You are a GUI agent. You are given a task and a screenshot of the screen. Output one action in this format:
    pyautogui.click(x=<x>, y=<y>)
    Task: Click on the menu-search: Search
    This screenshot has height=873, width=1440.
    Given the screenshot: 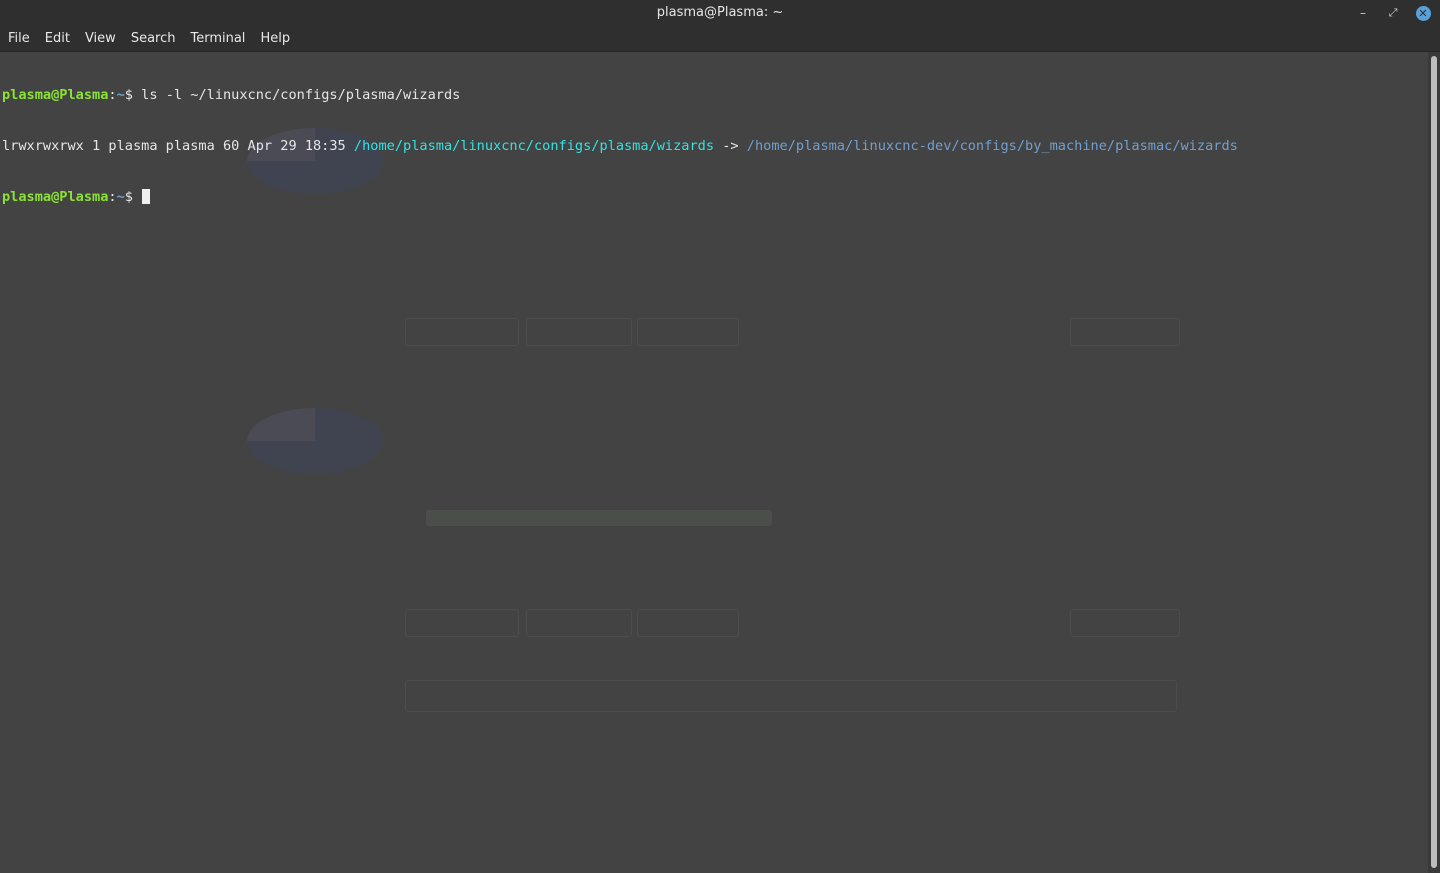 What is the action you would take?
    pyautogui.click(x=153, y=39)
    